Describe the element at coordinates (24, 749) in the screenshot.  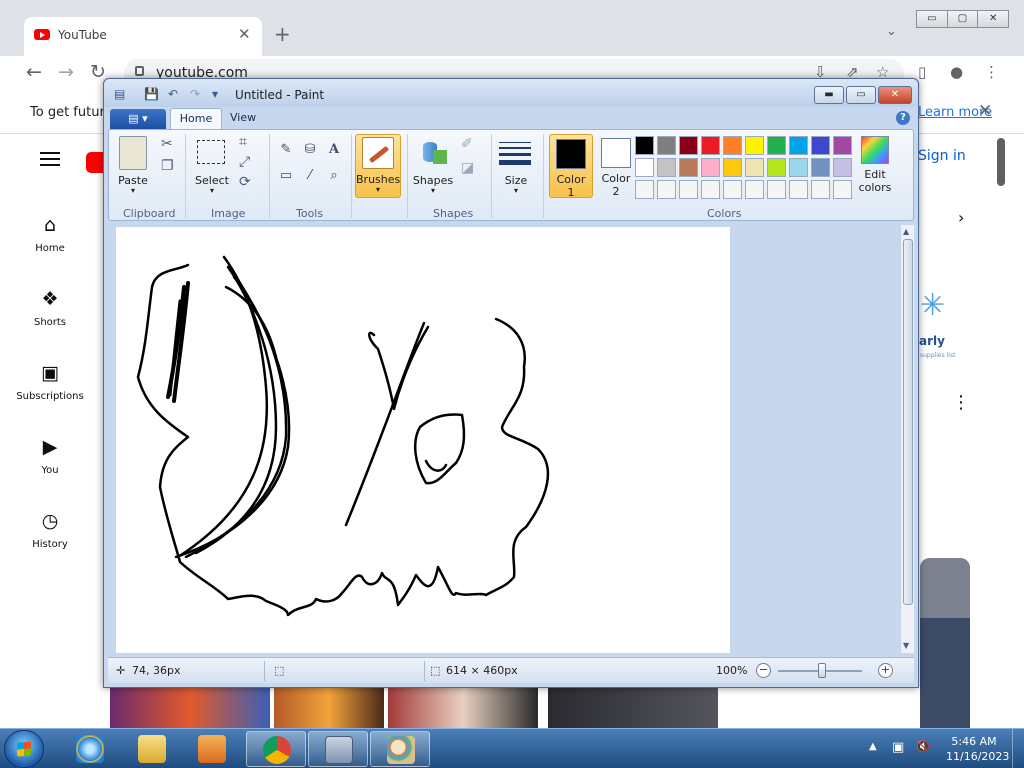
I see `start-button` at that location.